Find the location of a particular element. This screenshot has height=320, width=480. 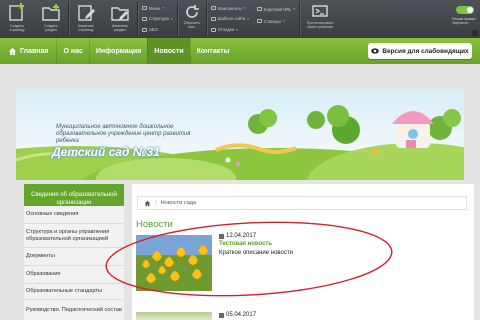

components-label: Компоненты is located at coordinates (229, 8).